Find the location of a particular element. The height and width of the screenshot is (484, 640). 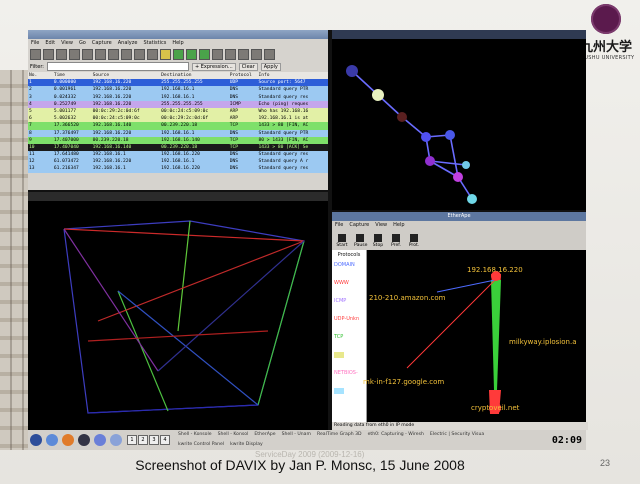

go-forward-icon is located at coordinates (191, 54).